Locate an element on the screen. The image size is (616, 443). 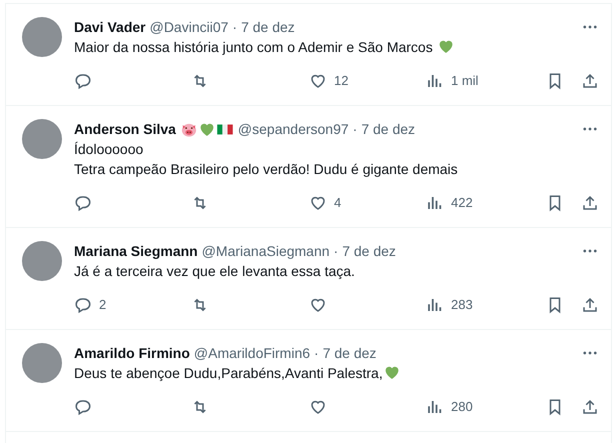
post-text: Ídoloooooo is located at coordinates (109, 149).